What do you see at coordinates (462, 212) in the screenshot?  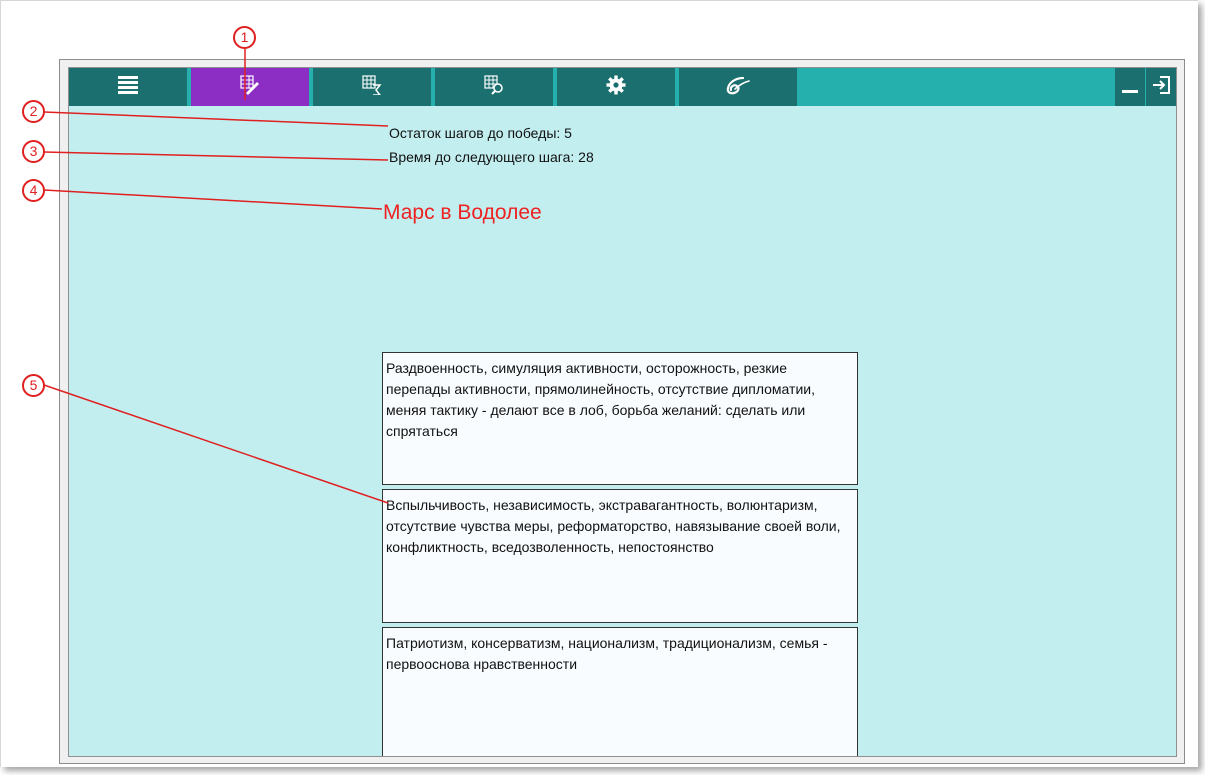 I see `planet-title: Марс в Водолее` at bounding box center [462, 212].